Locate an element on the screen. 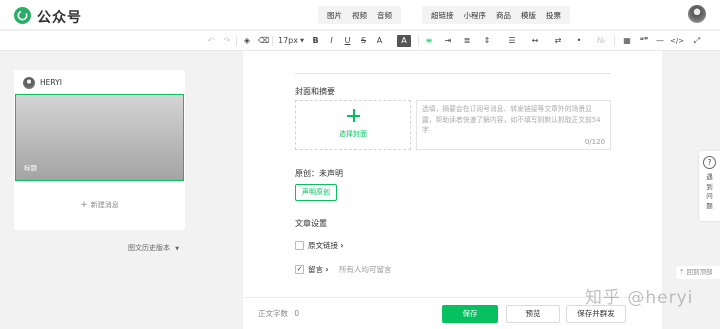  insert-vote: 投票 is located at coordinates (553, 15).